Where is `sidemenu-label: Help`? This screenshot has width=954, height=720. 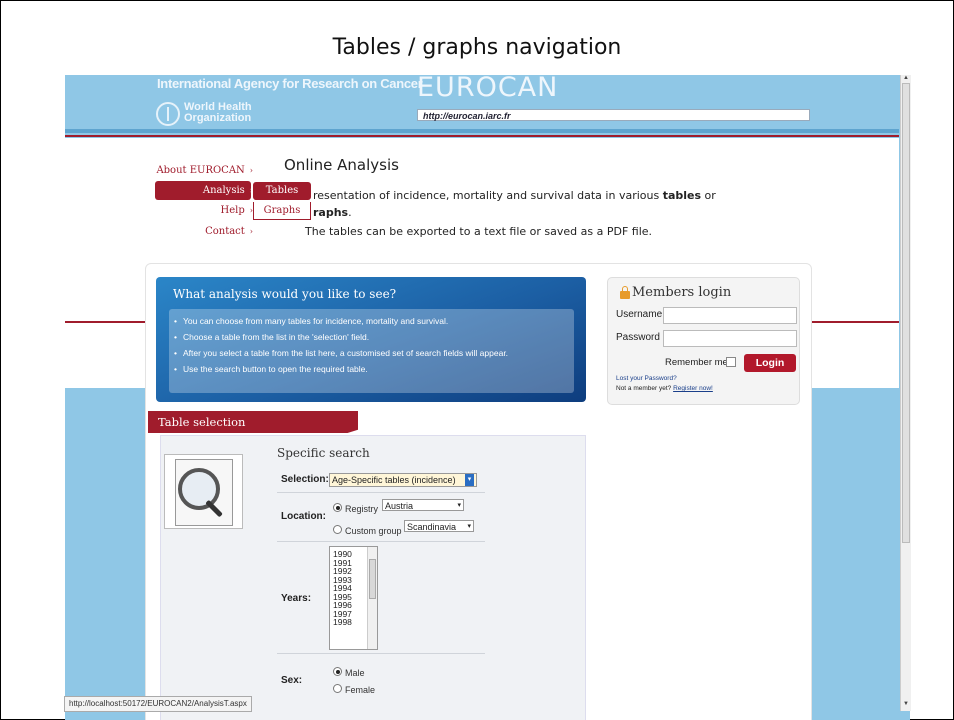
sidemenu-label: Help is located at coordinates (232, 210).